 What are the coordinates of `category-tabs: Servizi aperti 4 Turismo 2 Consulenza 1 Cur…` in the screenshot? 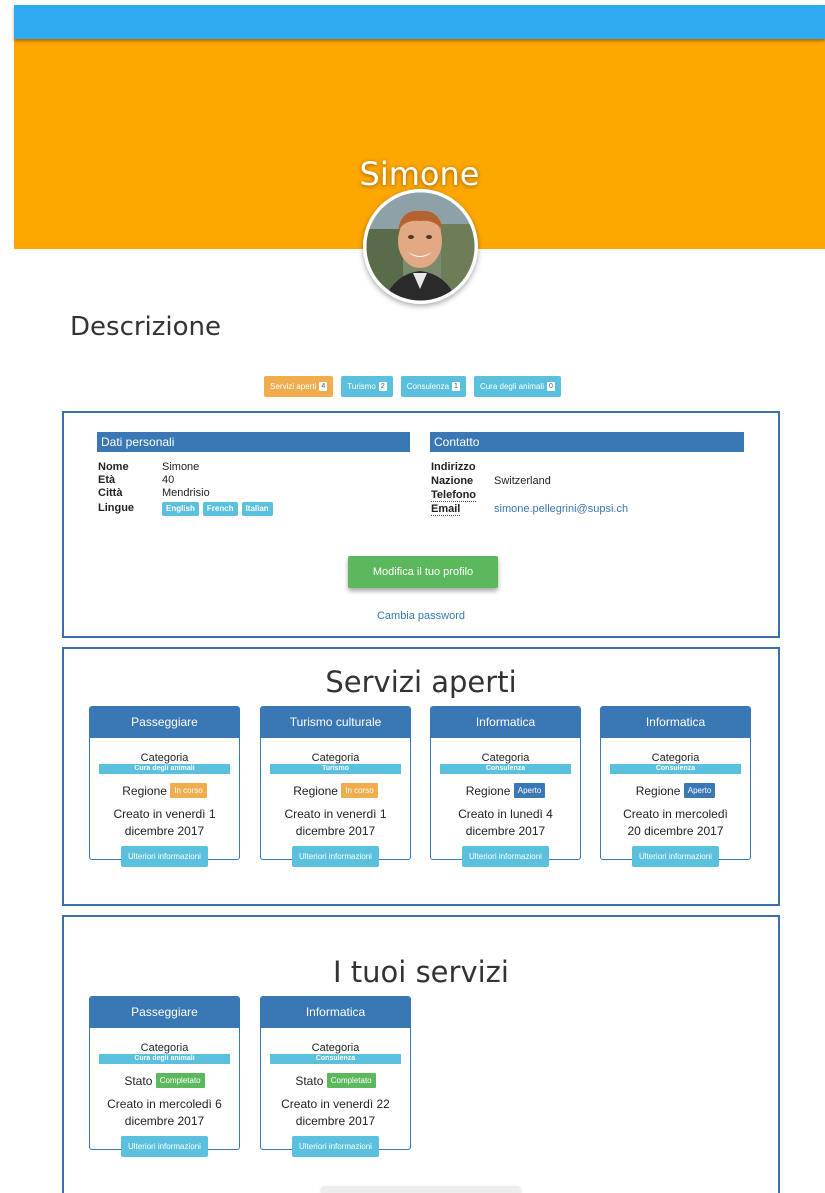 It's located at (412, 386).